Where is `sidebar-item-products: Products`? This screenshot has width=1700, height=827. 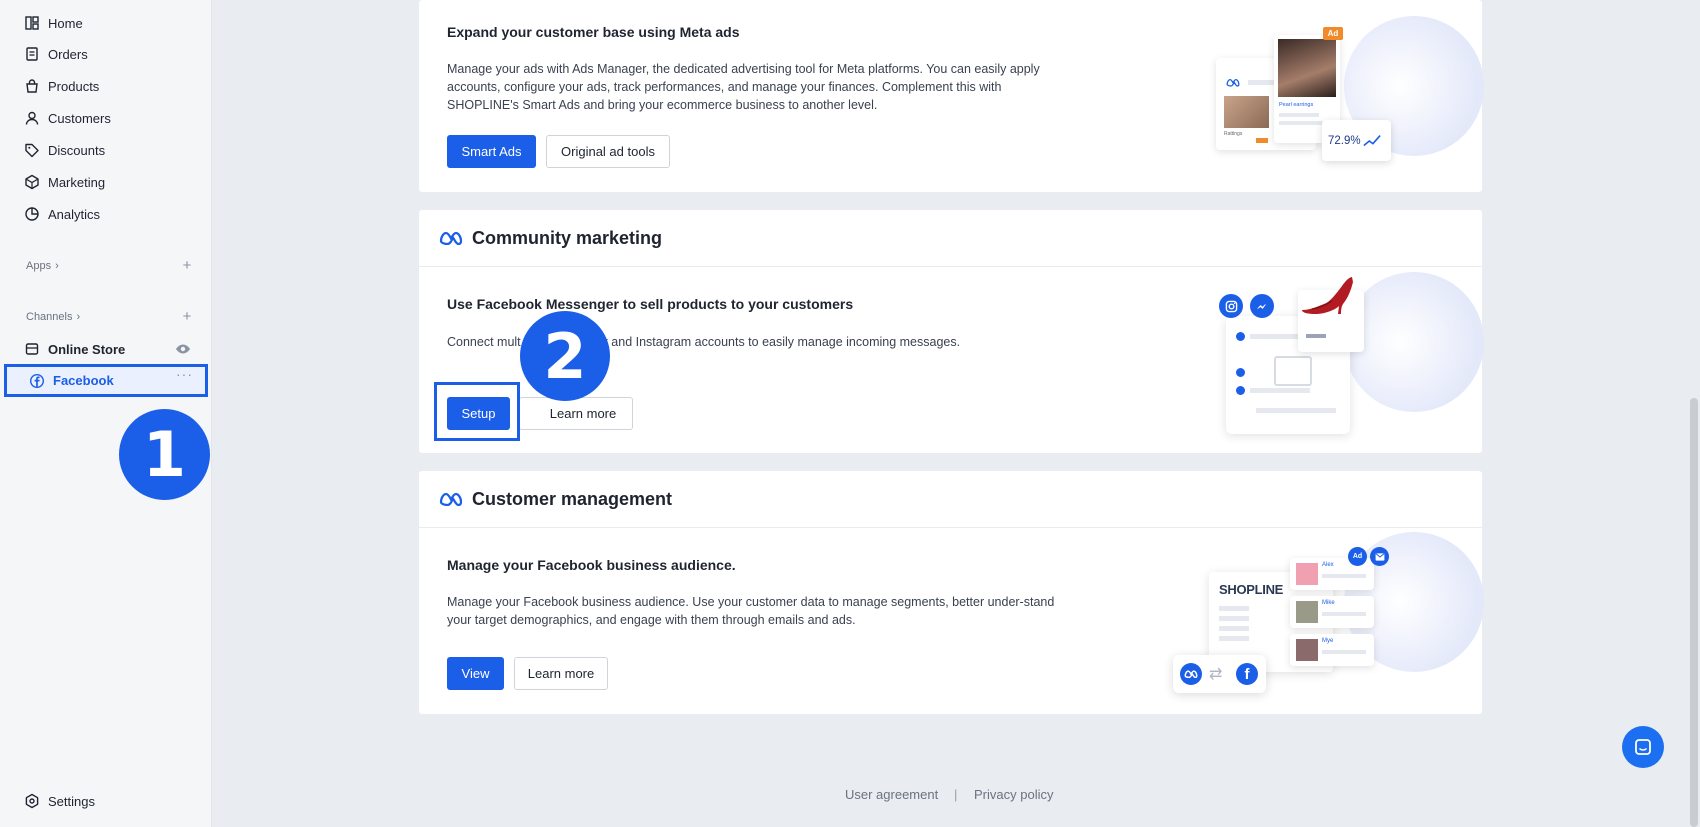 sidebar-item-products: Products is located at coordinates (61, 86).